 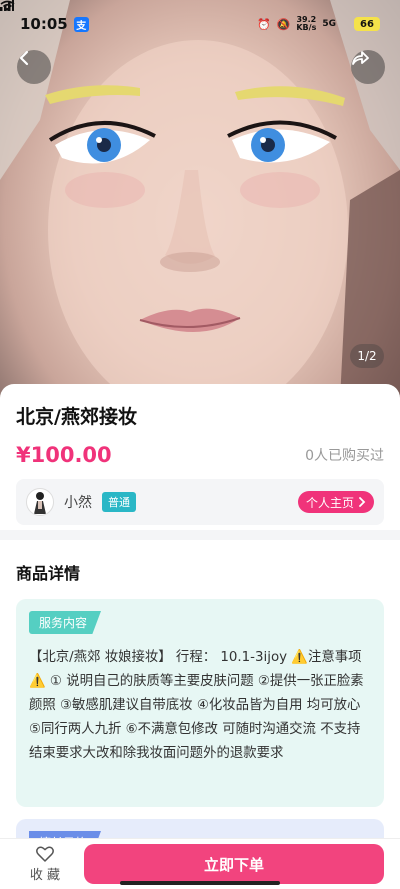 I want to click on avatar-figure-icon, so click(x=40, y=503).